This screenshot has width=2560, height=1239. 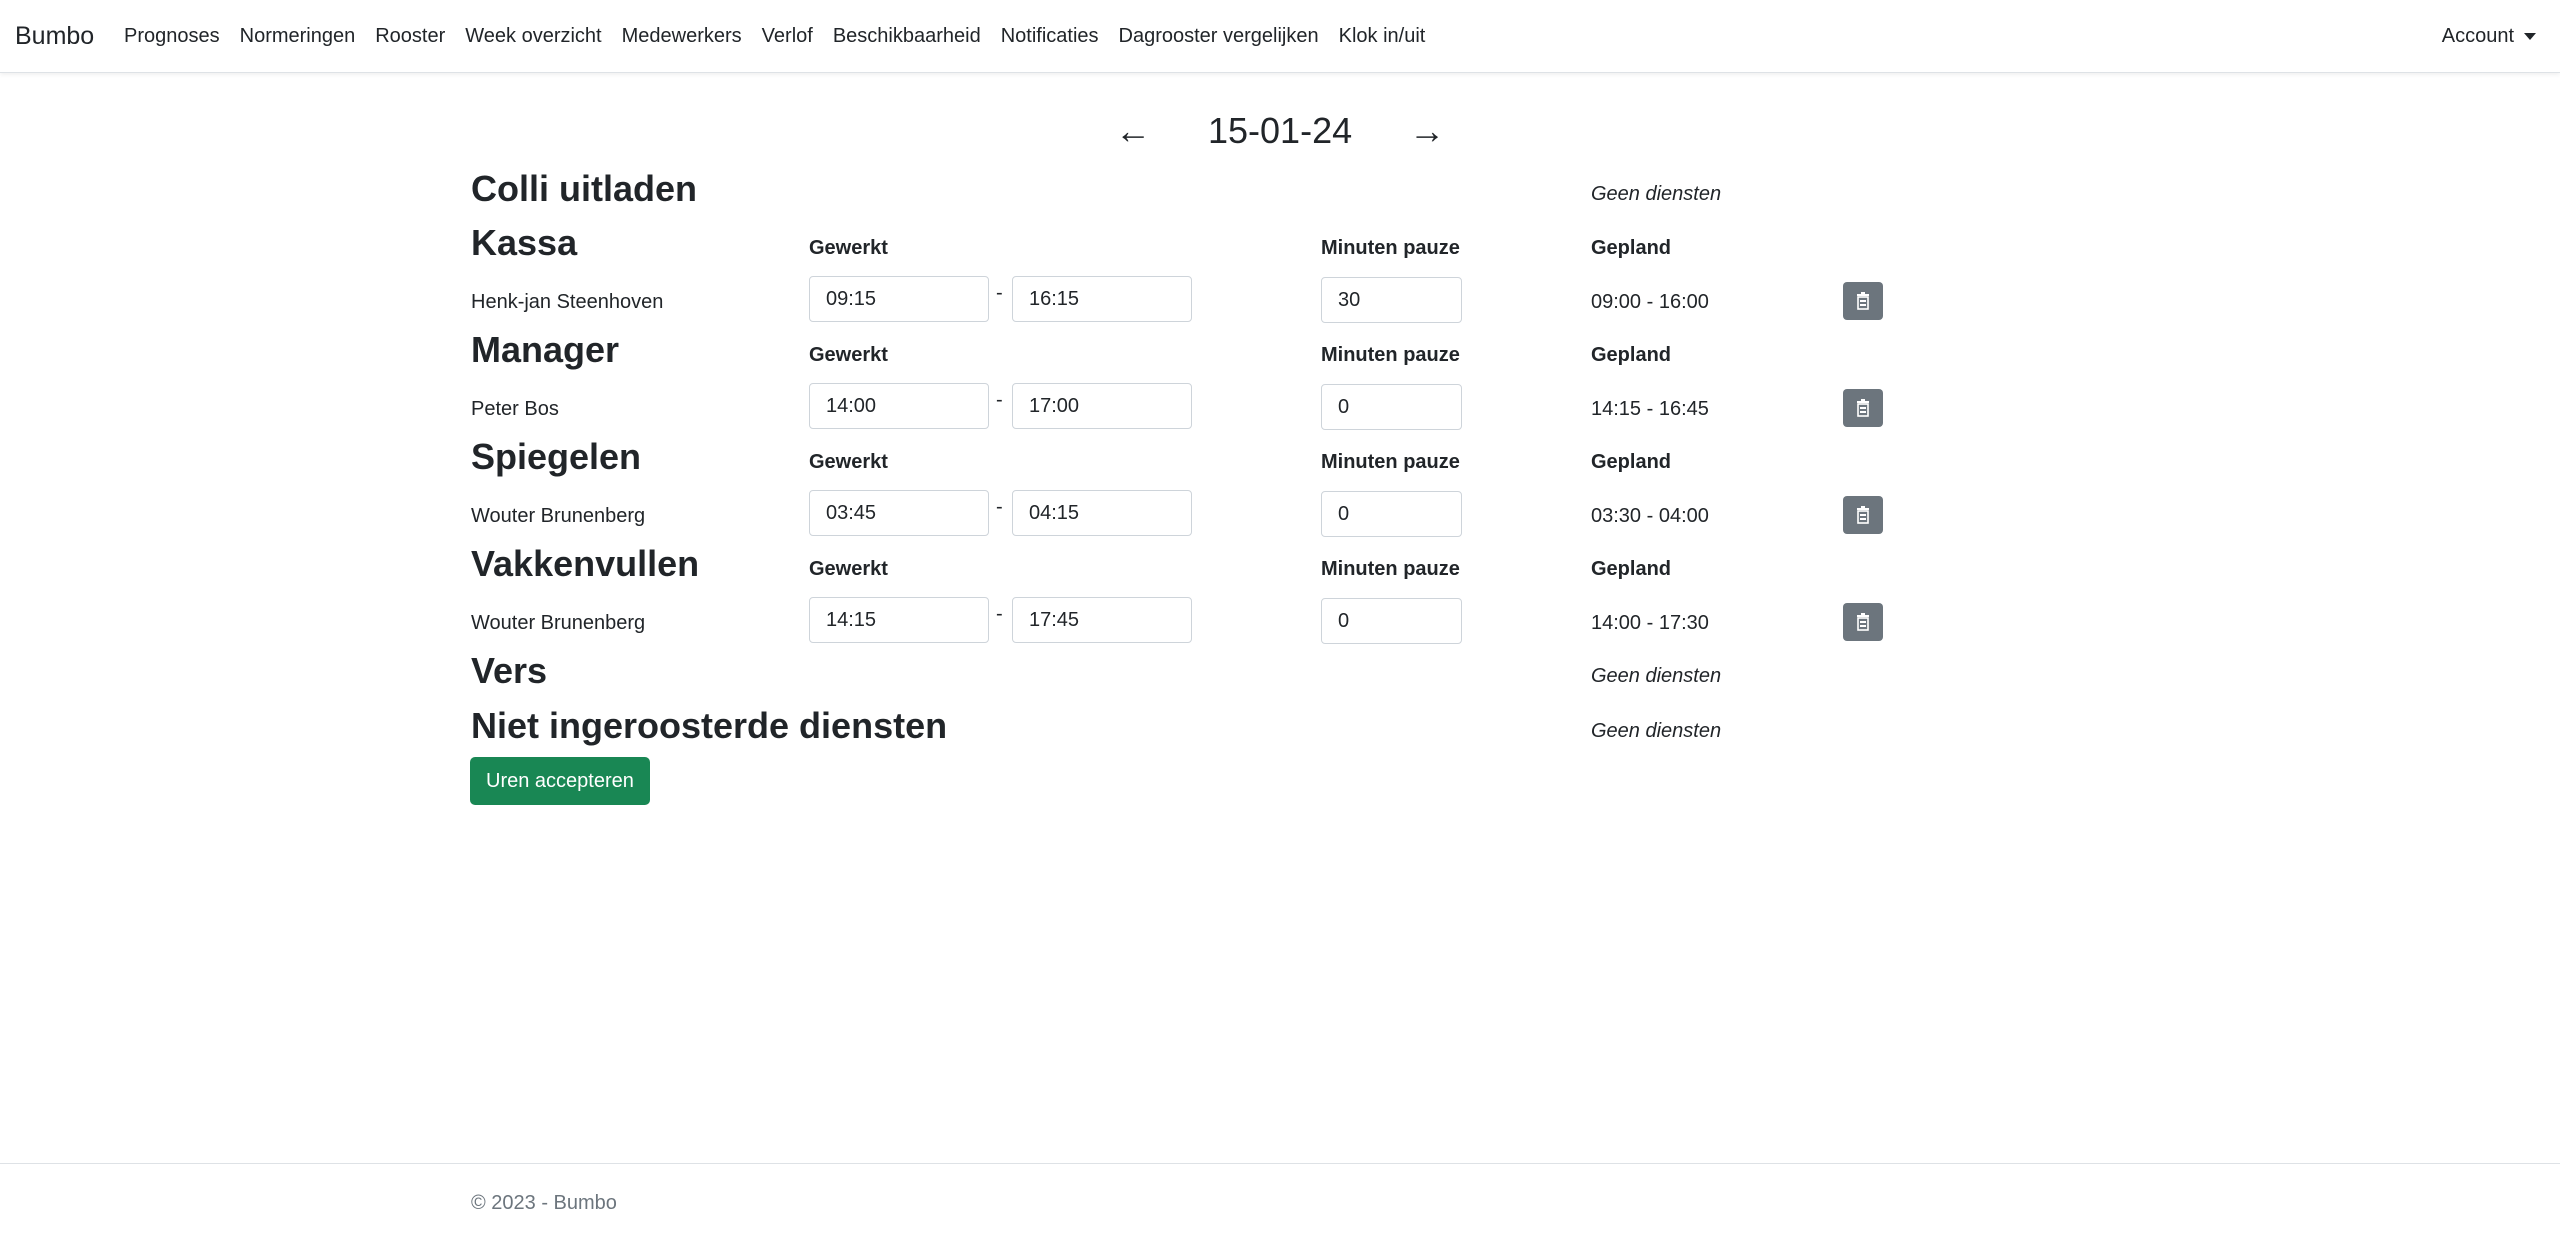 I want to click on planned-time: 14:00 - 17:30, so click(x=1650, y=623).